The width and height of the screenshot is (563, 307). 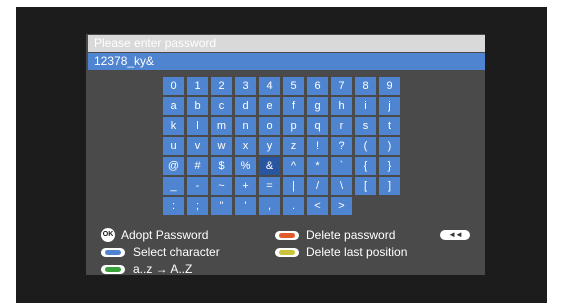 What do you see at coordinates (389, 166) in the screenshot?
I see `key: }` at bounding box center [389, 166].